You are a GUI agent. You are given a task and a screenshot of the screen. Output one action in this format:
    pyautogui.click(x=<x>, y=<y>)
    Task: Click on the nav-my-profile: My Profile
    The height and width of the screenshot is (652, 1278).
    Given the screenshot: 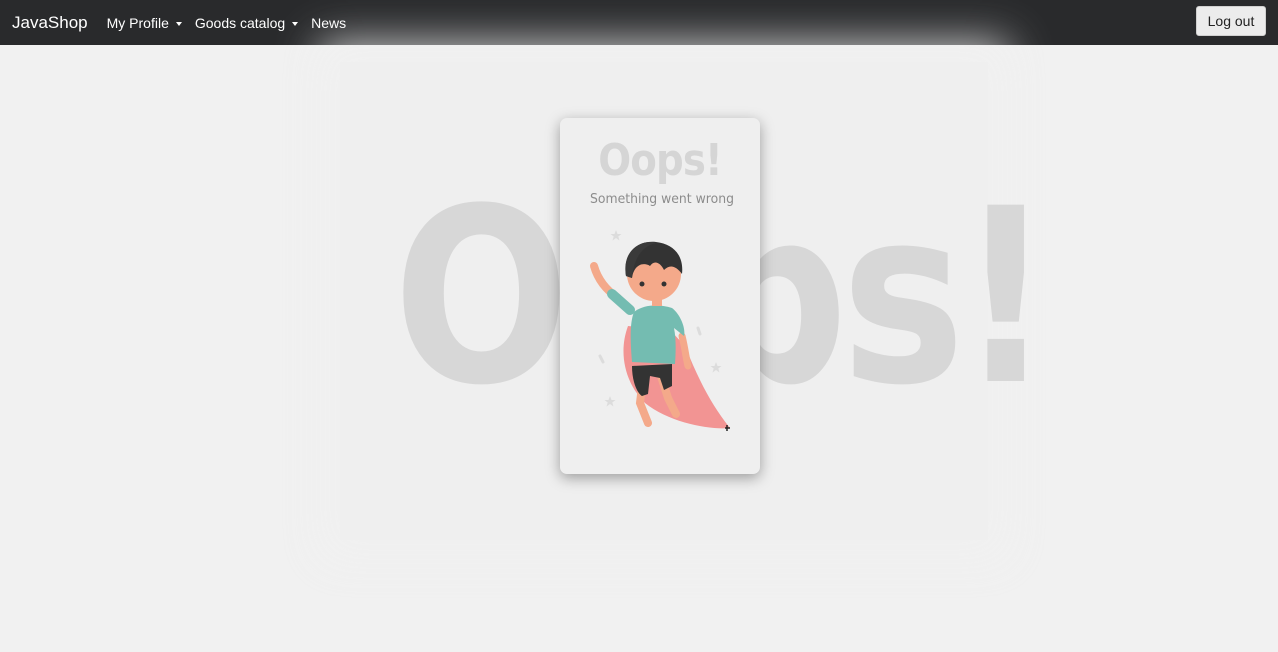 What is the action you would take?
    pyautogui.click(x=144, y=23)
    